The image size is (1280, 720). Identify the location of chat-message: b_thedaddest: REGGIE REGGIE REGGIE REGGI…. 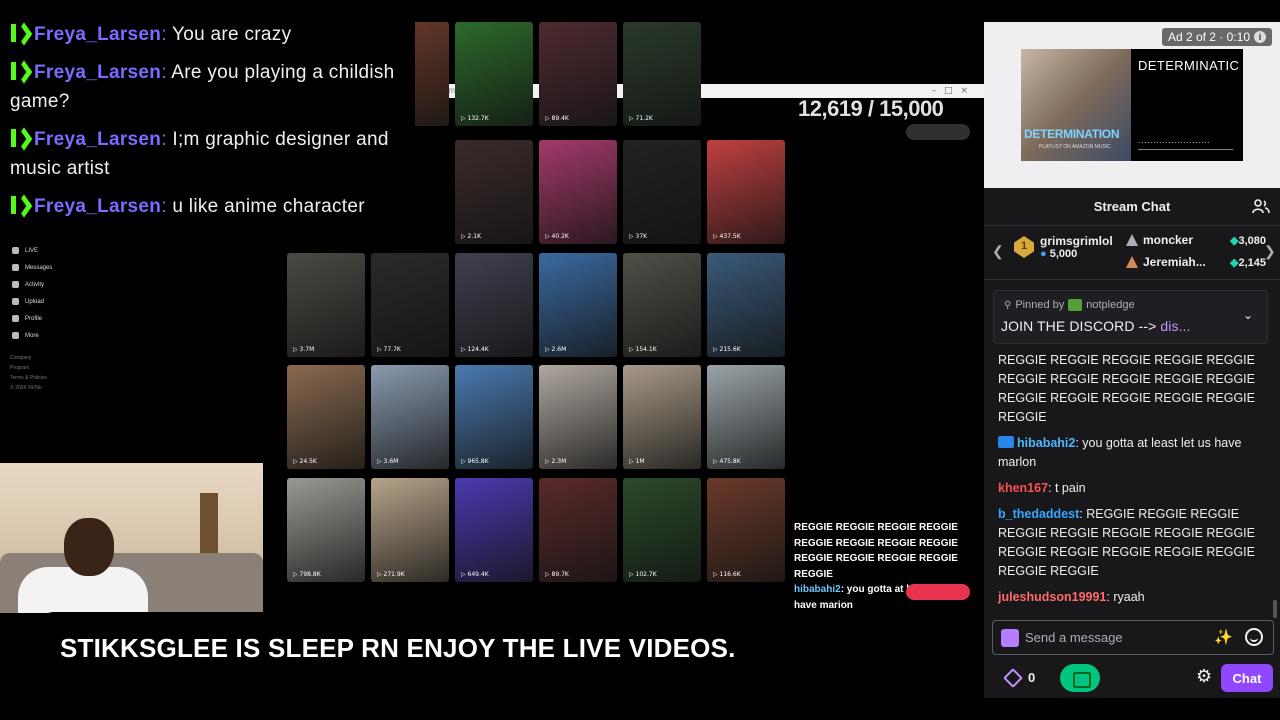
(1126, 542).